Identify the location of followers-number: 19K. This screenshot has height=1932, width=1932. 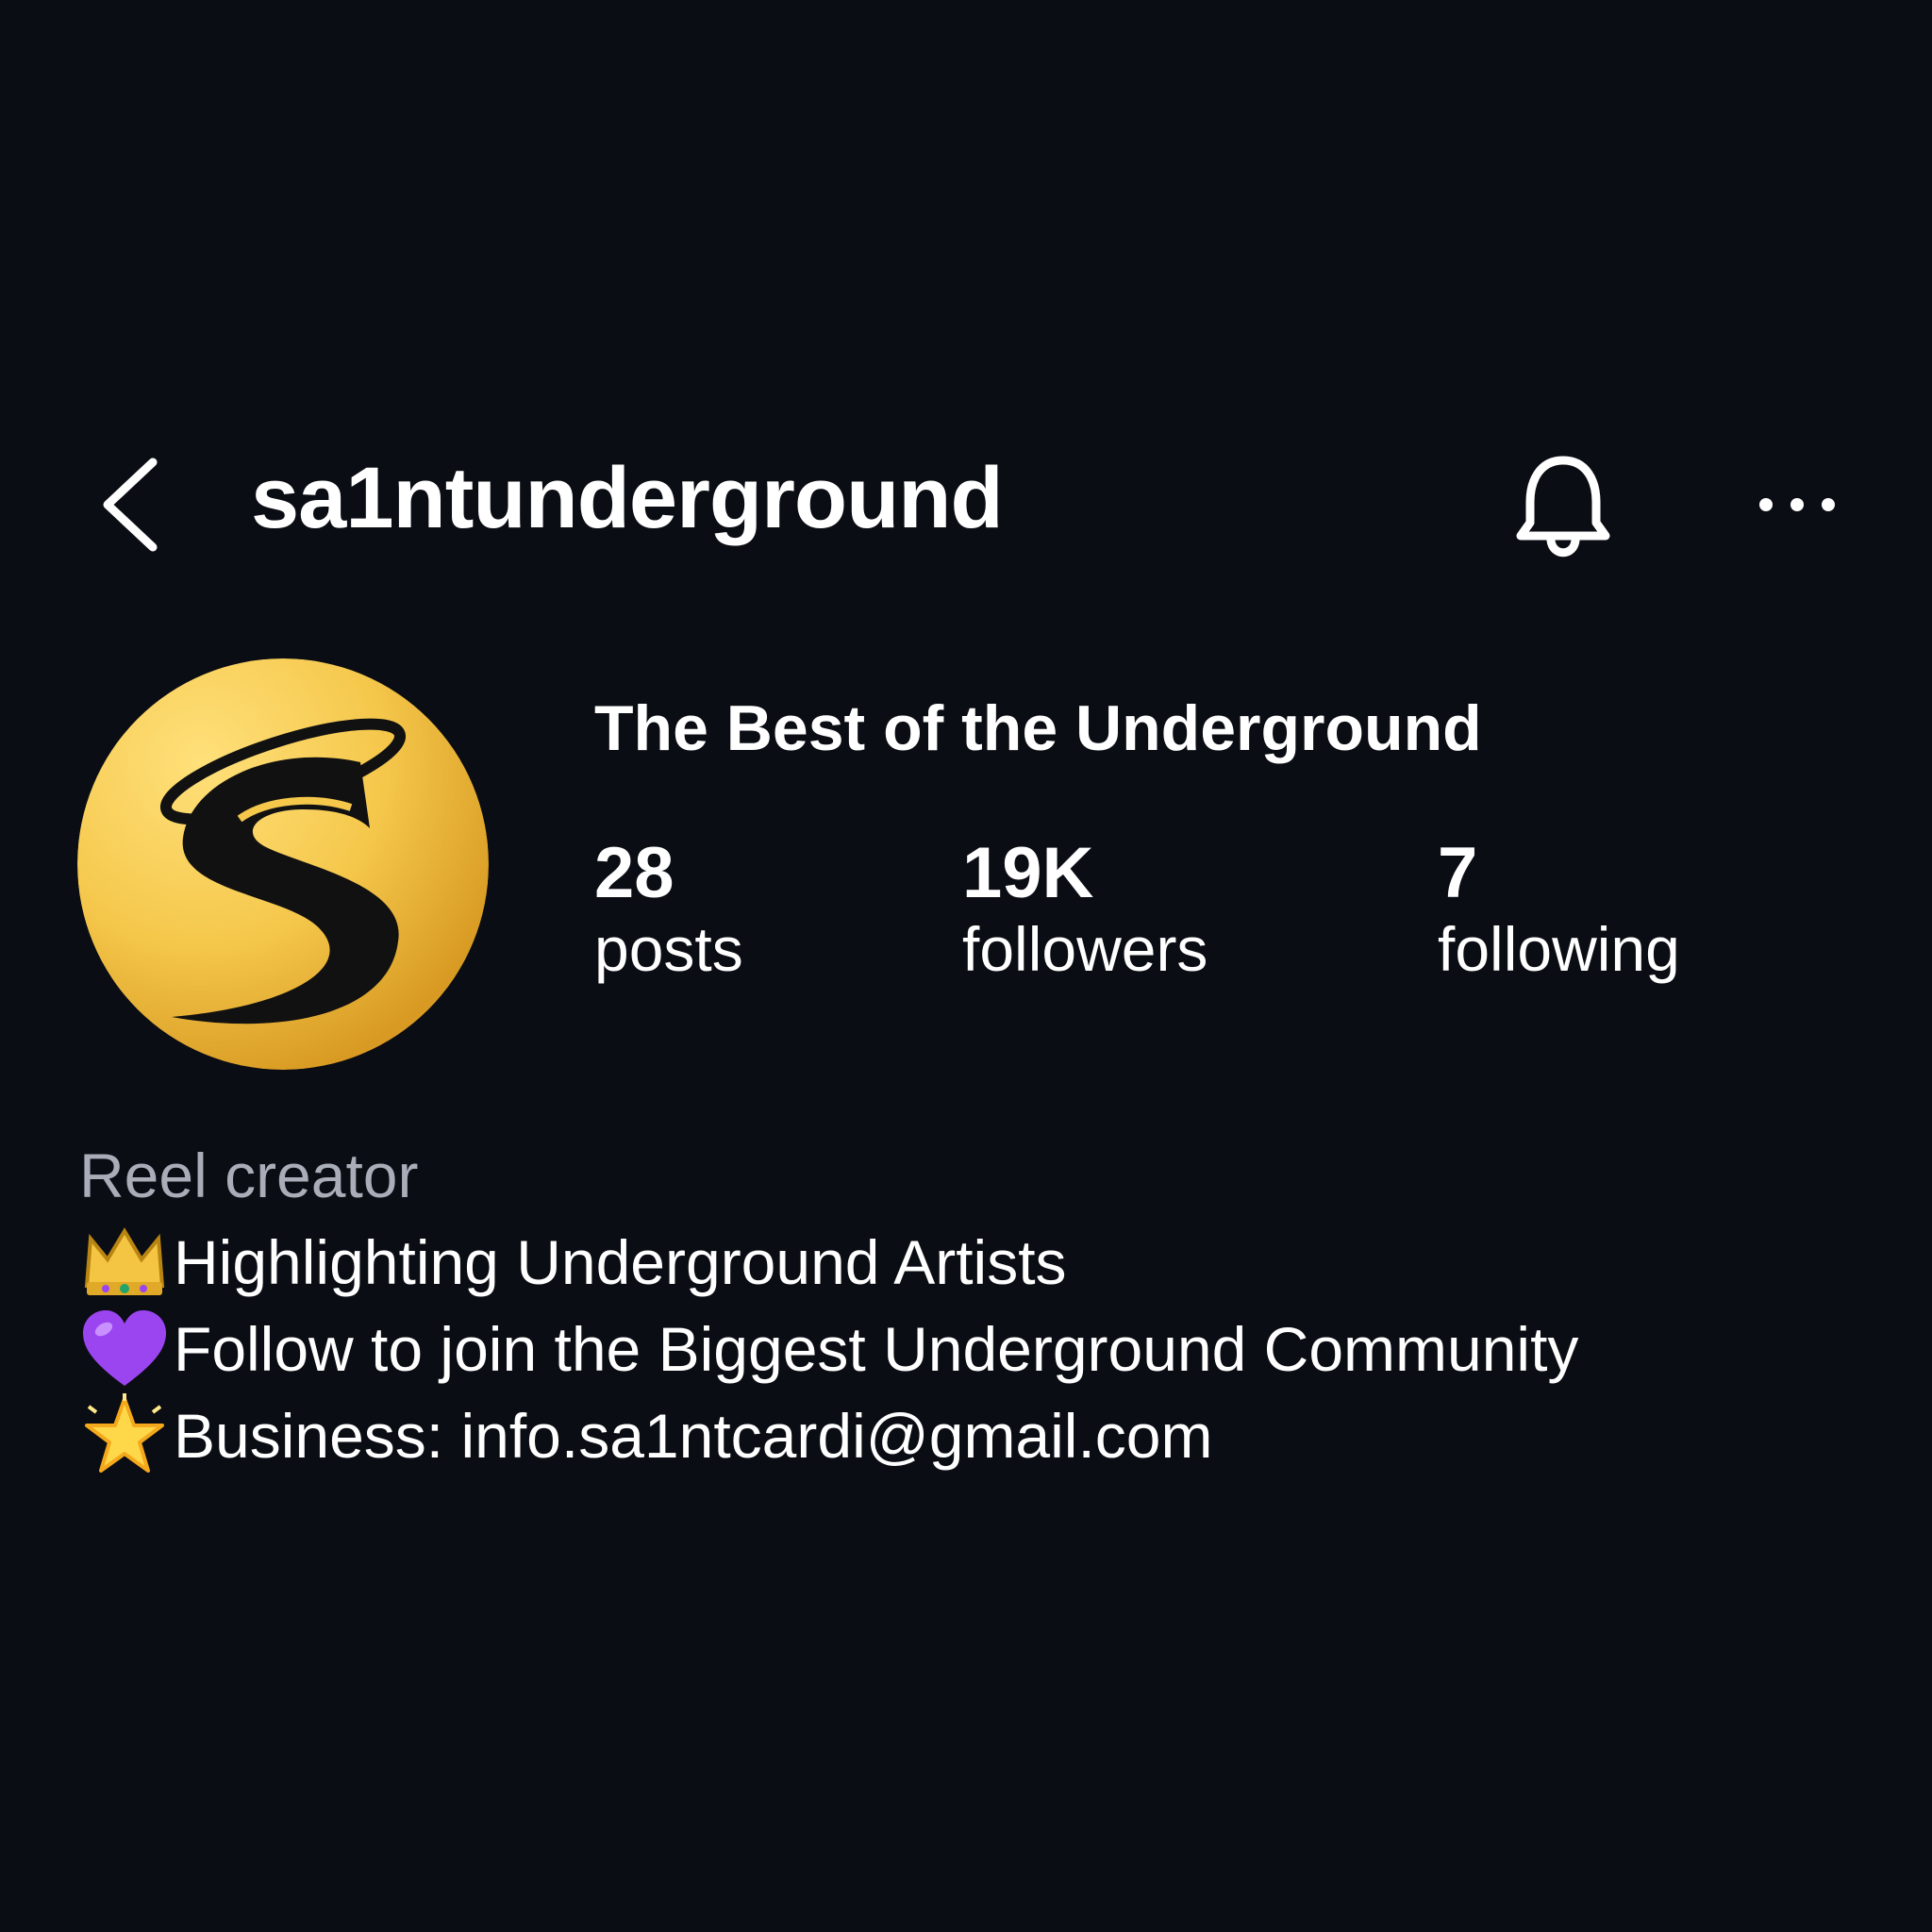
(1028, 873).